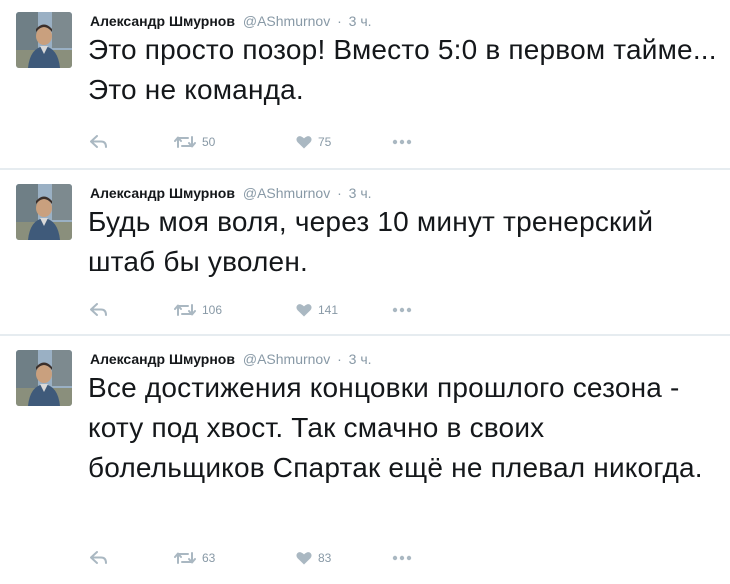 The width and height of the screenshot is (730, 584). What do you see at coordinates (212, 310) in the screenshot?
I see `retweet-count: 106` at bounding box center [212, 310].